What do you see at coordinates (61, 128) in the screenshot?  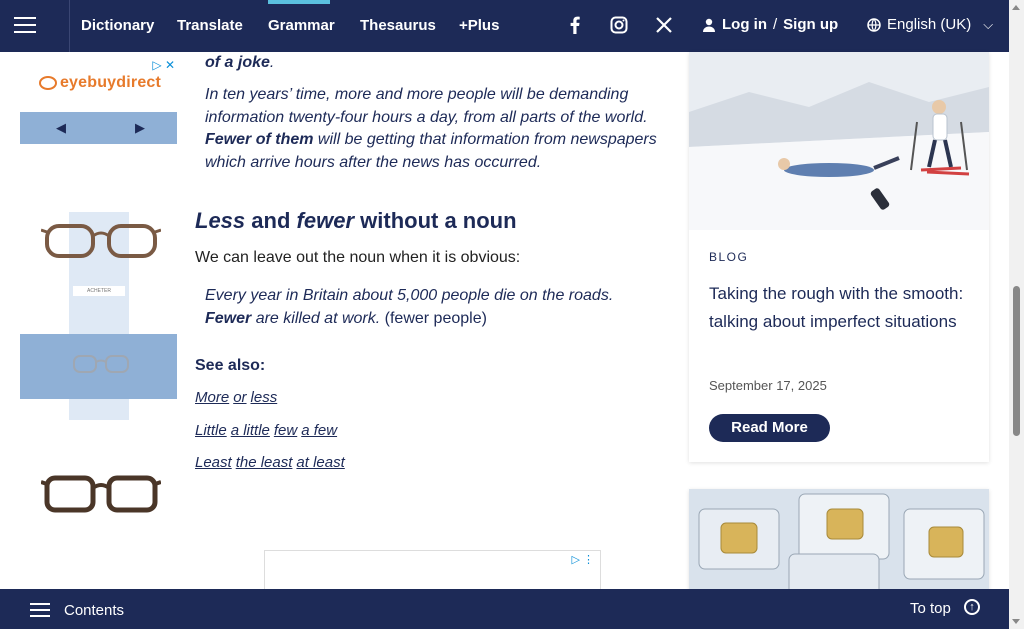 I see `carousel-prev-icon: ◀` at bounding box center [61, 128].